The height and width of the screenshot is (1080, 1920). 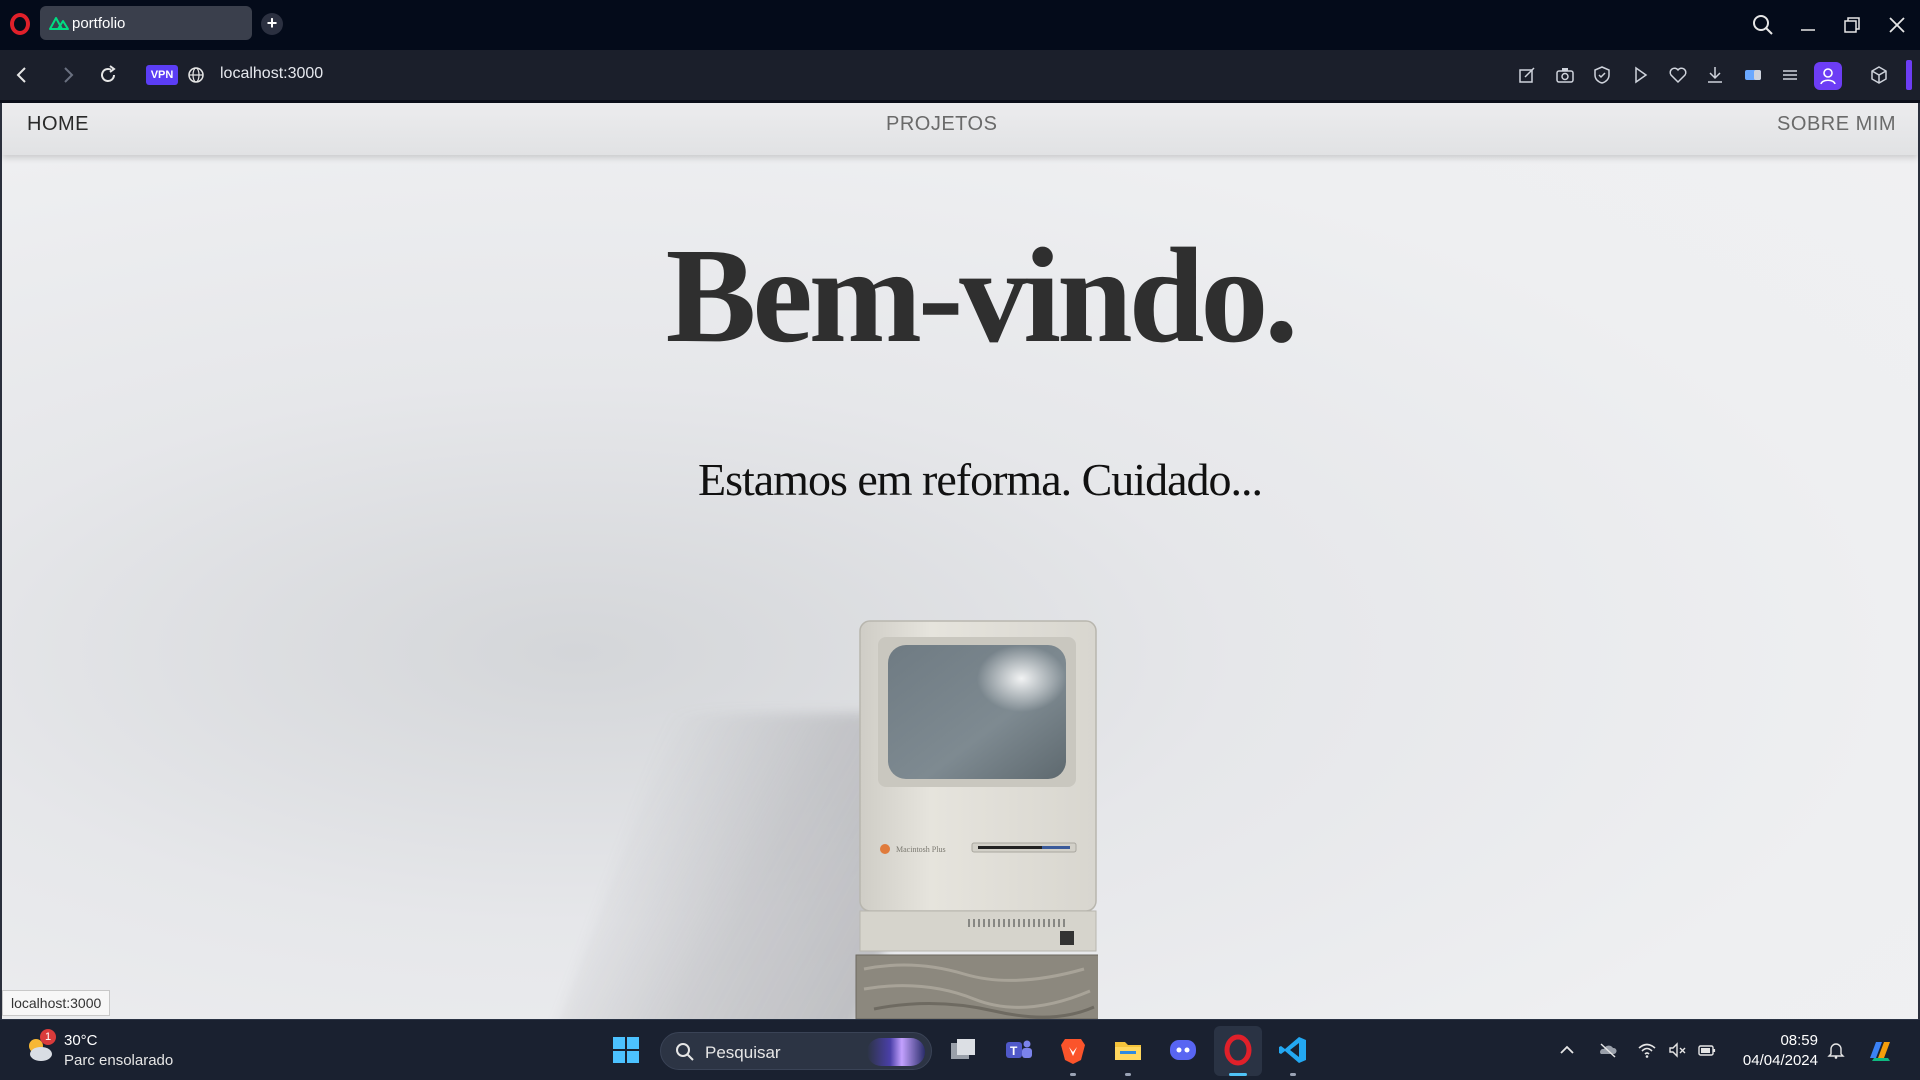 I want to click on link-status-tooltip: localhost:3000, so click(x=56, y=1003).